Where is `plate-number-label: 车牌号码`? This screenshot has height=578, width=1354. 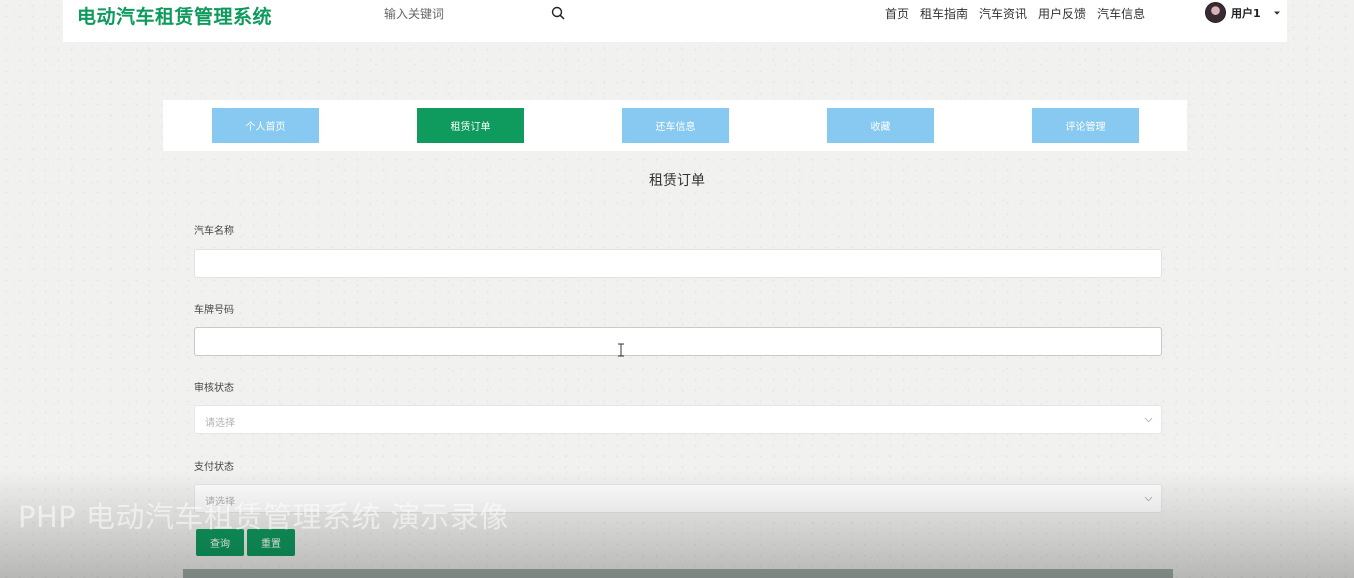
plate-number-label: 车牌号码 is located at coordinates (214, 310).